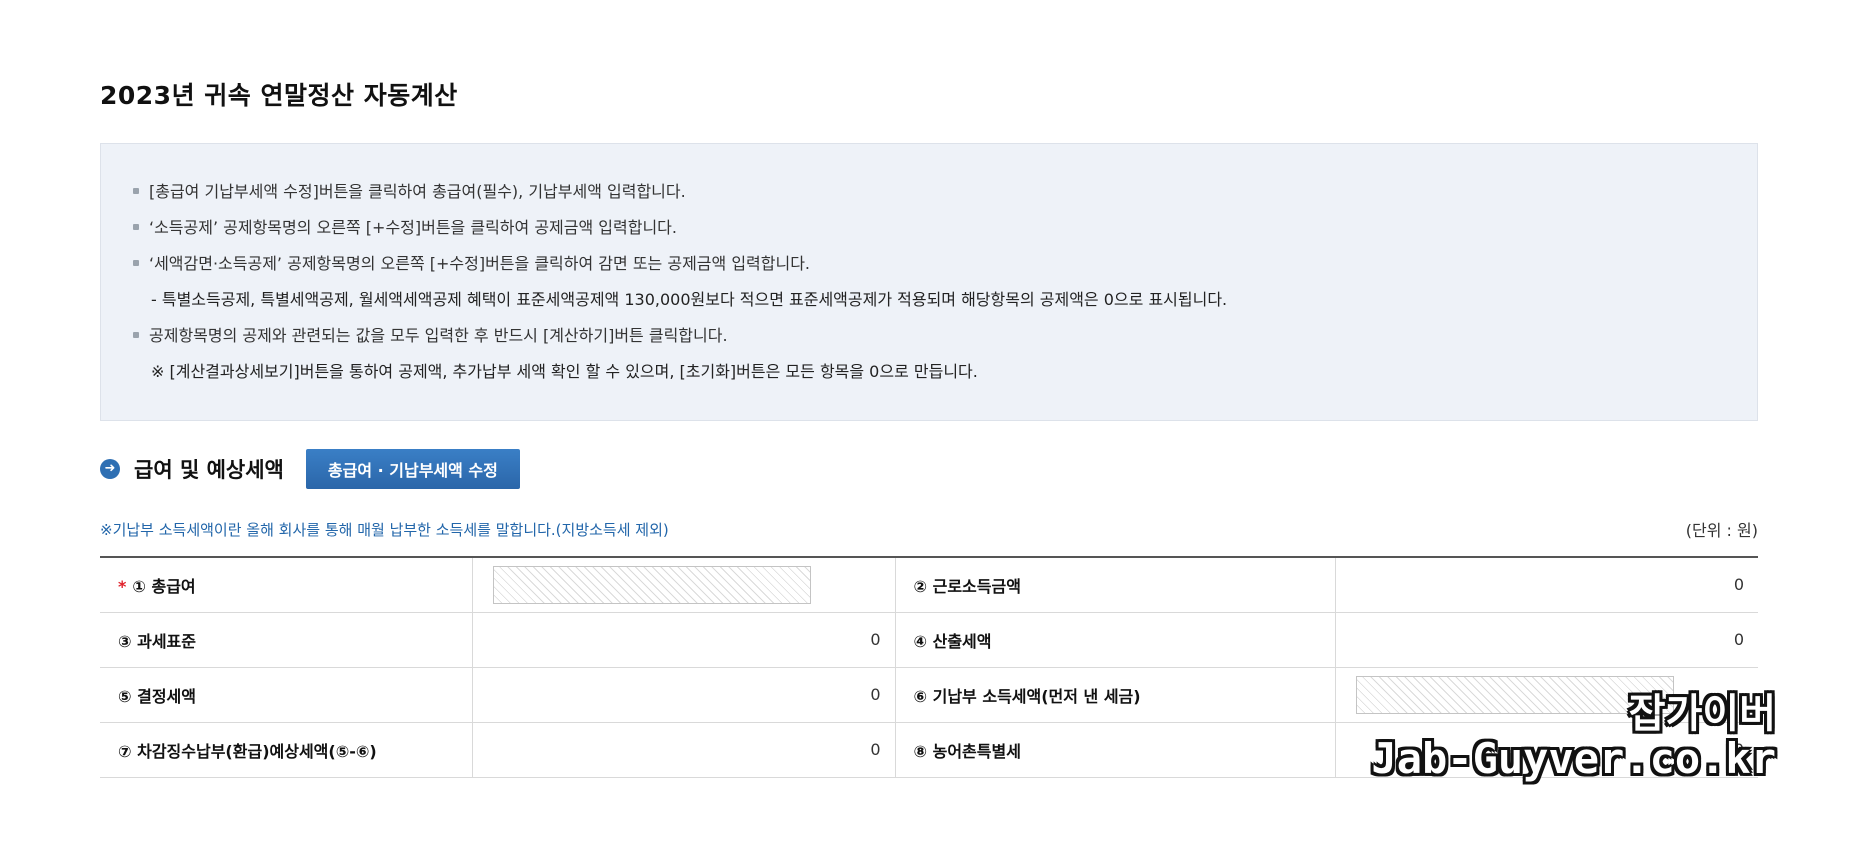  What do you see at coordinates (1573, 758) in the screenshot?
I see `watermark-line-2: Jab-Guyver.co.kr` at bounding box center [1573, 758].